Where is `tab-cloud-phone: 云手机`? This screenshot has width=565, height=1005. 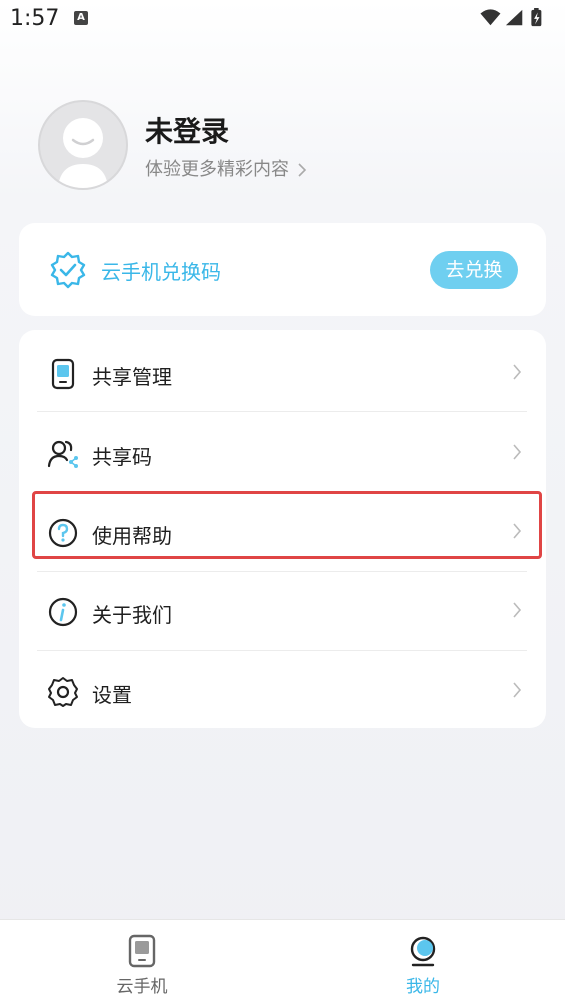
tab-cloud-phone: 云手机 is located at coordinates (142, 962).